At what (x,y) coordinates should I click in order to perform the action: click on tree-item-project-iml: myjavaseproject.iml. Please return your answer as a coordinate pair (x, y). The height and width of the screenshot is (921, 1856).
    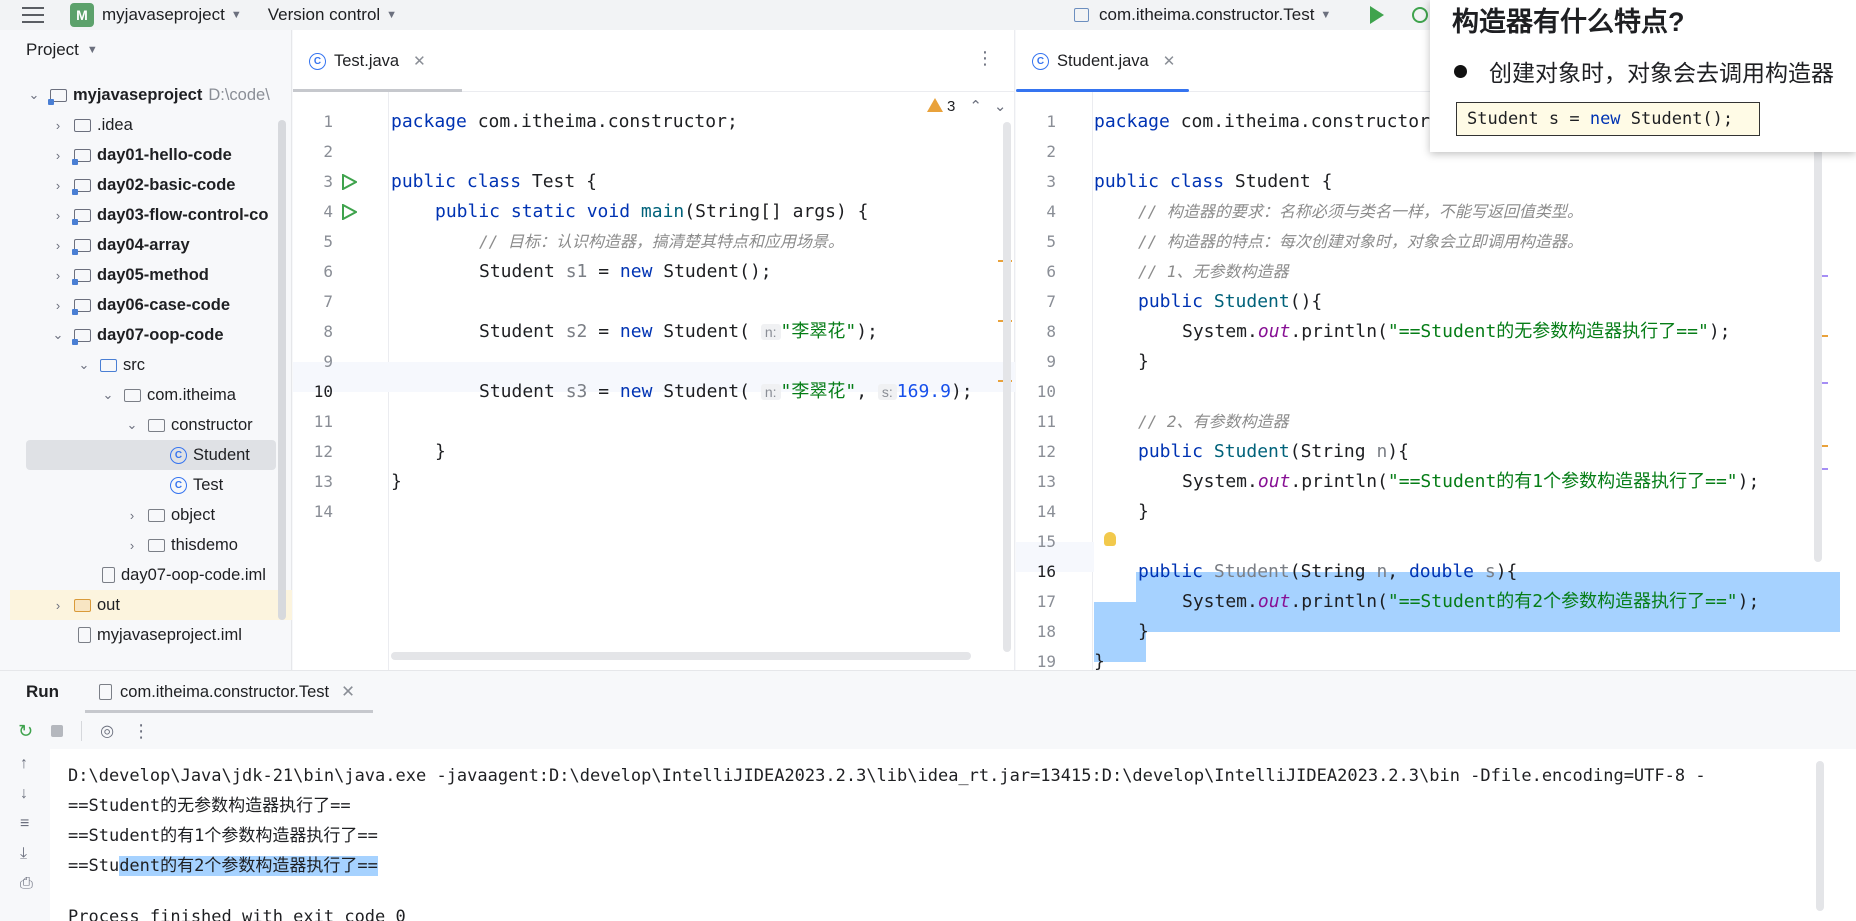
    Looking at the image, I should click on (156, 635).